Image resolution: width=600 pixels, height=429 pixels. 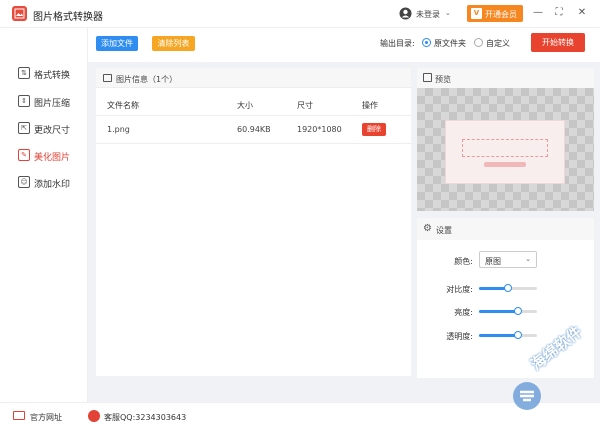 I want to click on gear-icon: ⚙, so click(x=427, y=228).